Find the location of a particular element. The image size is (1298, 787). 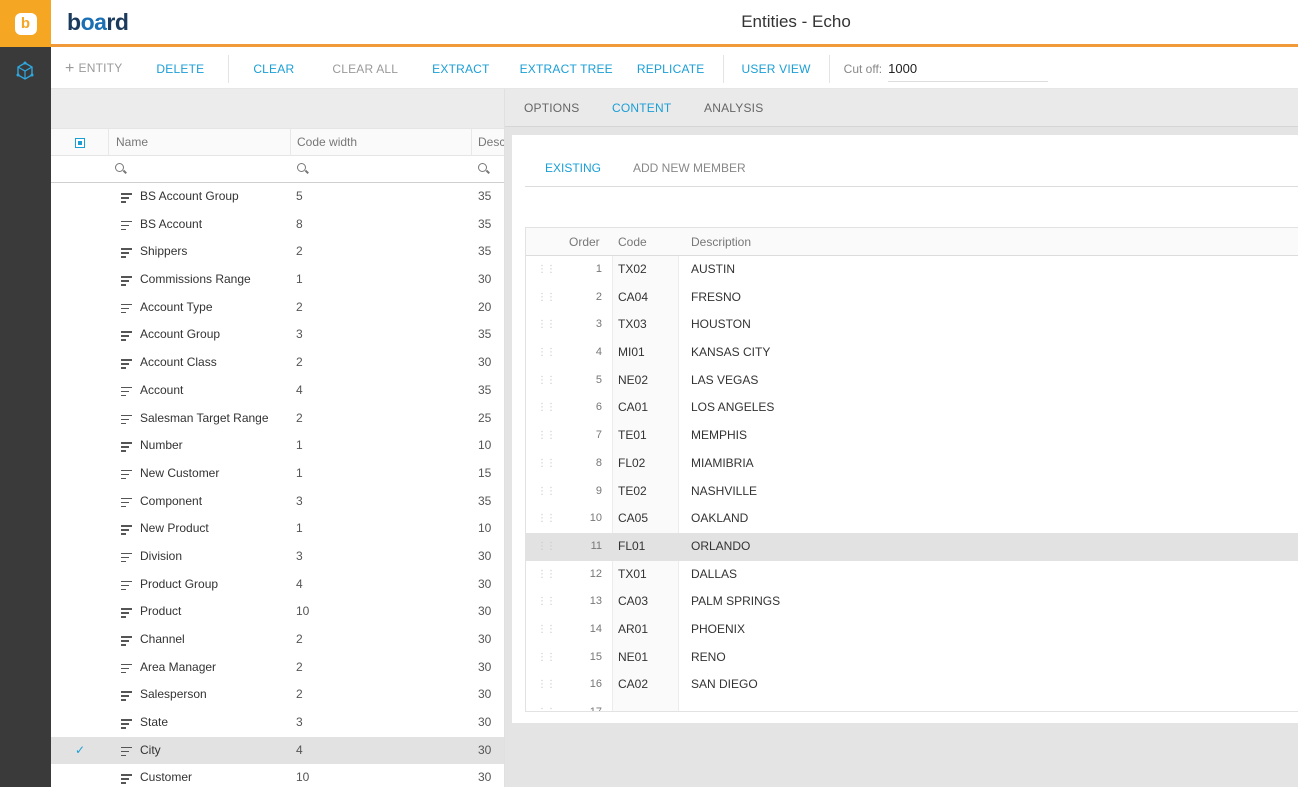

member-row: ⋮⋮ 16 CA02 SAN DIEGO is located at coordinates (912, 685).